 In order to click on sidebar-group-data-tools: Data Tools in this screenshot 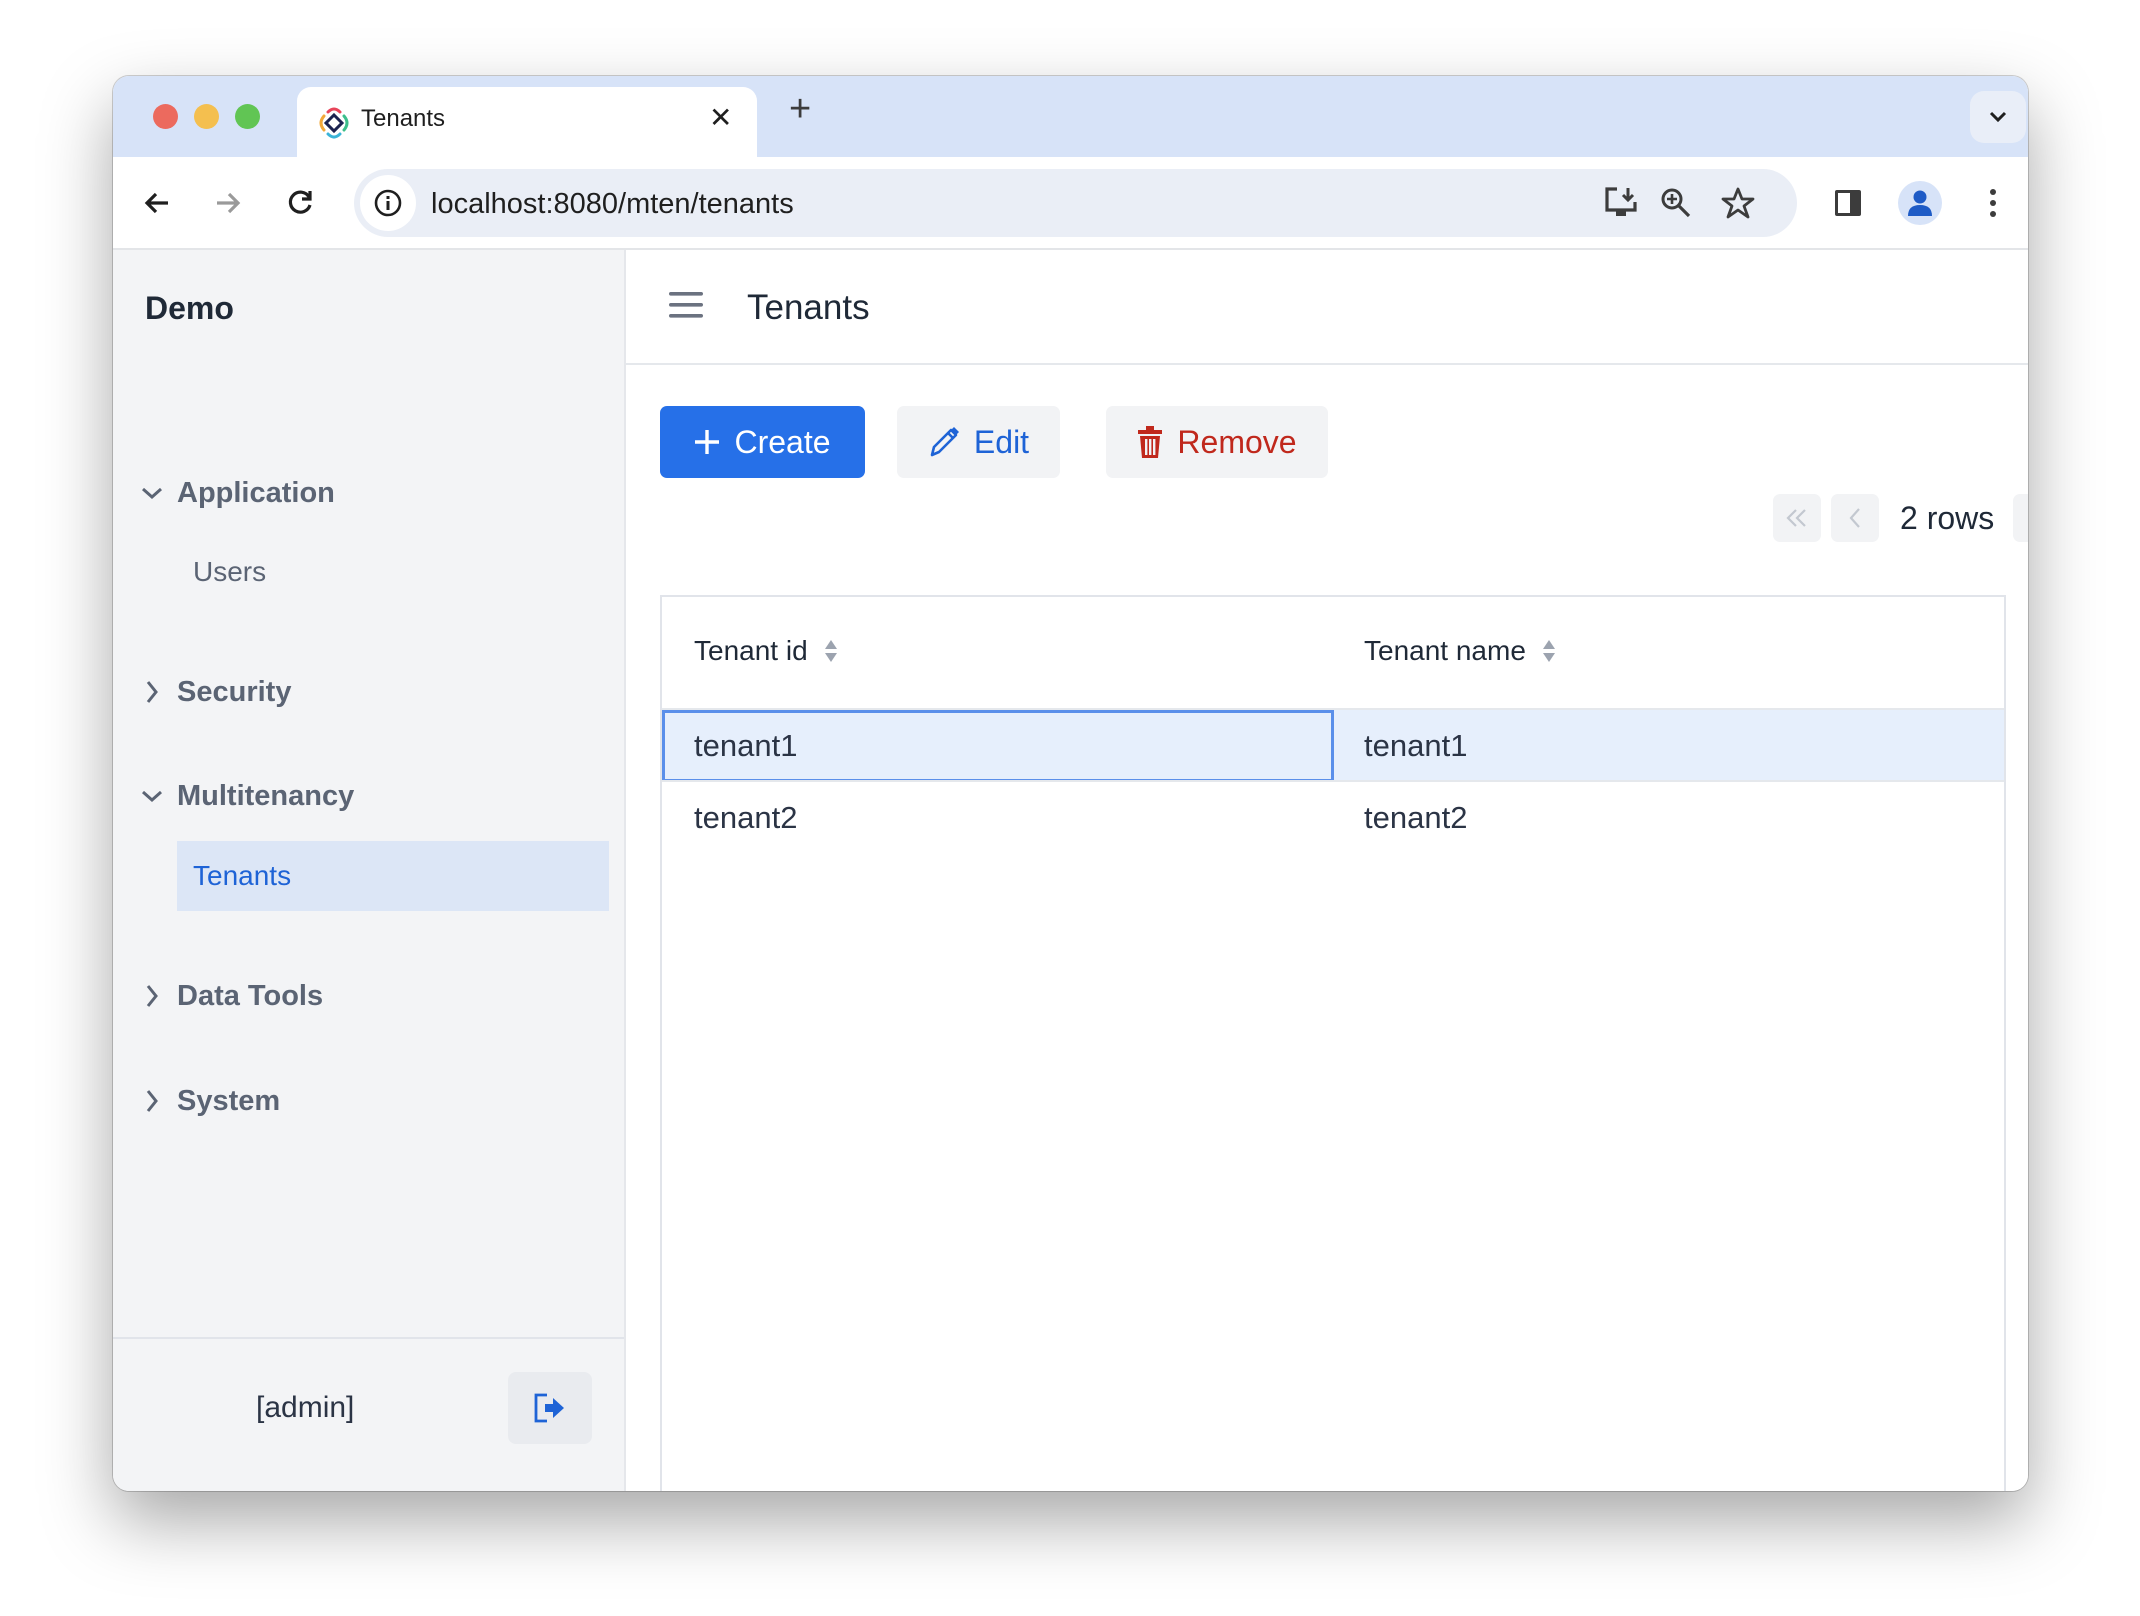, I will do `click(230, 996)`.